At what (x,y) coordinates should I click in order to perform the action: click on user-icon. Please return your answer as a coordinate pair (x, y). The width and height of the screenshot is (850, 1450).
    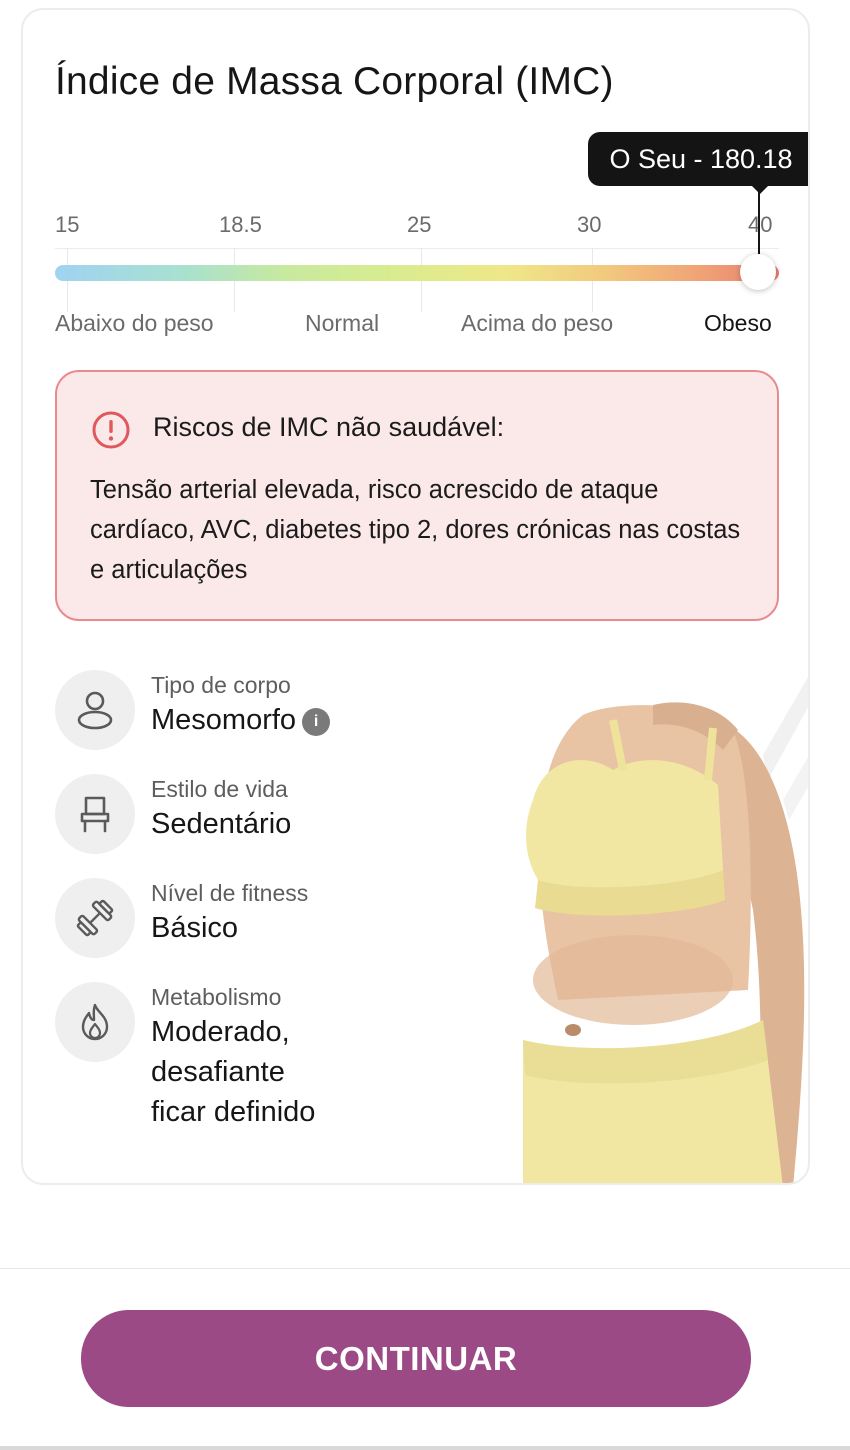
    Looking at the image, I should click on (95, 710).